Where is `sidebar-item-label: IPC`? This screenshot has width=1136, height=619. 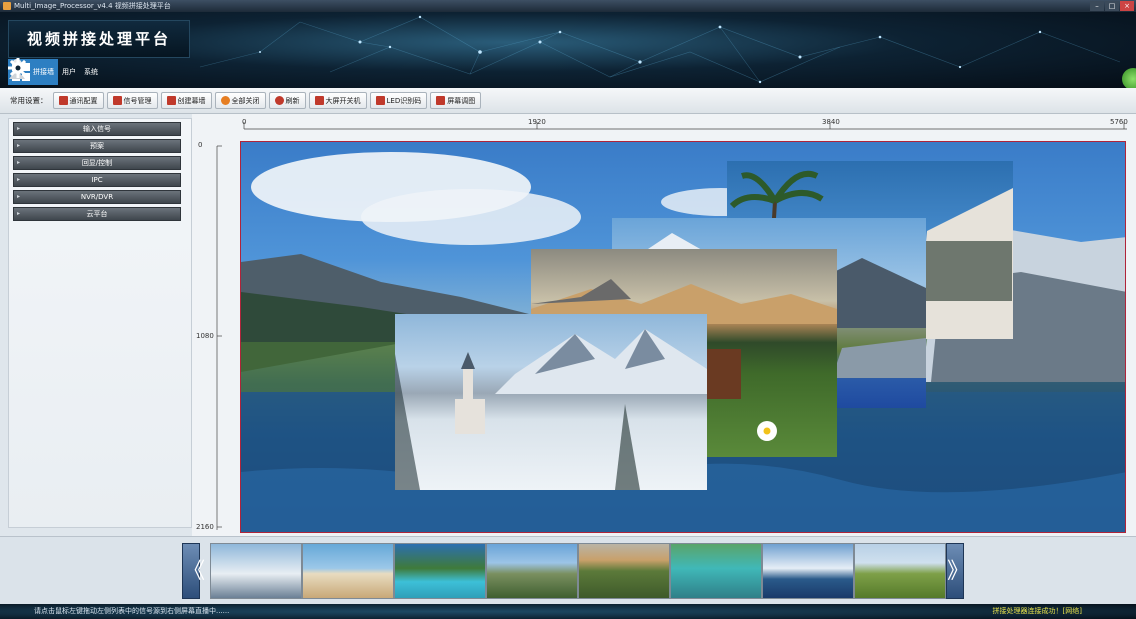 sidebar-item-label: IPC is located at coordinates (97, 180).